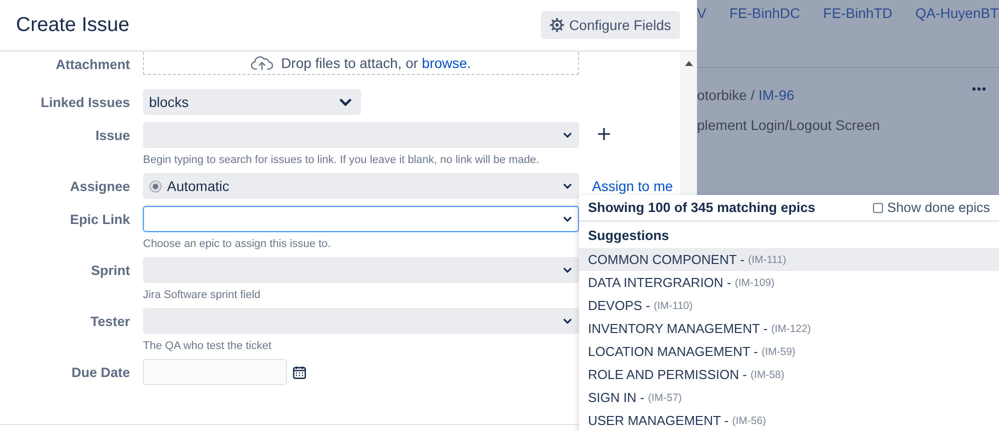 The width and height of the screenshot is (999, 431). What do you see at coordinates (931, 207) in the screenshot?
I see `show-done-epics-checkbox: Show done epics` at bounding box center [931, 207].